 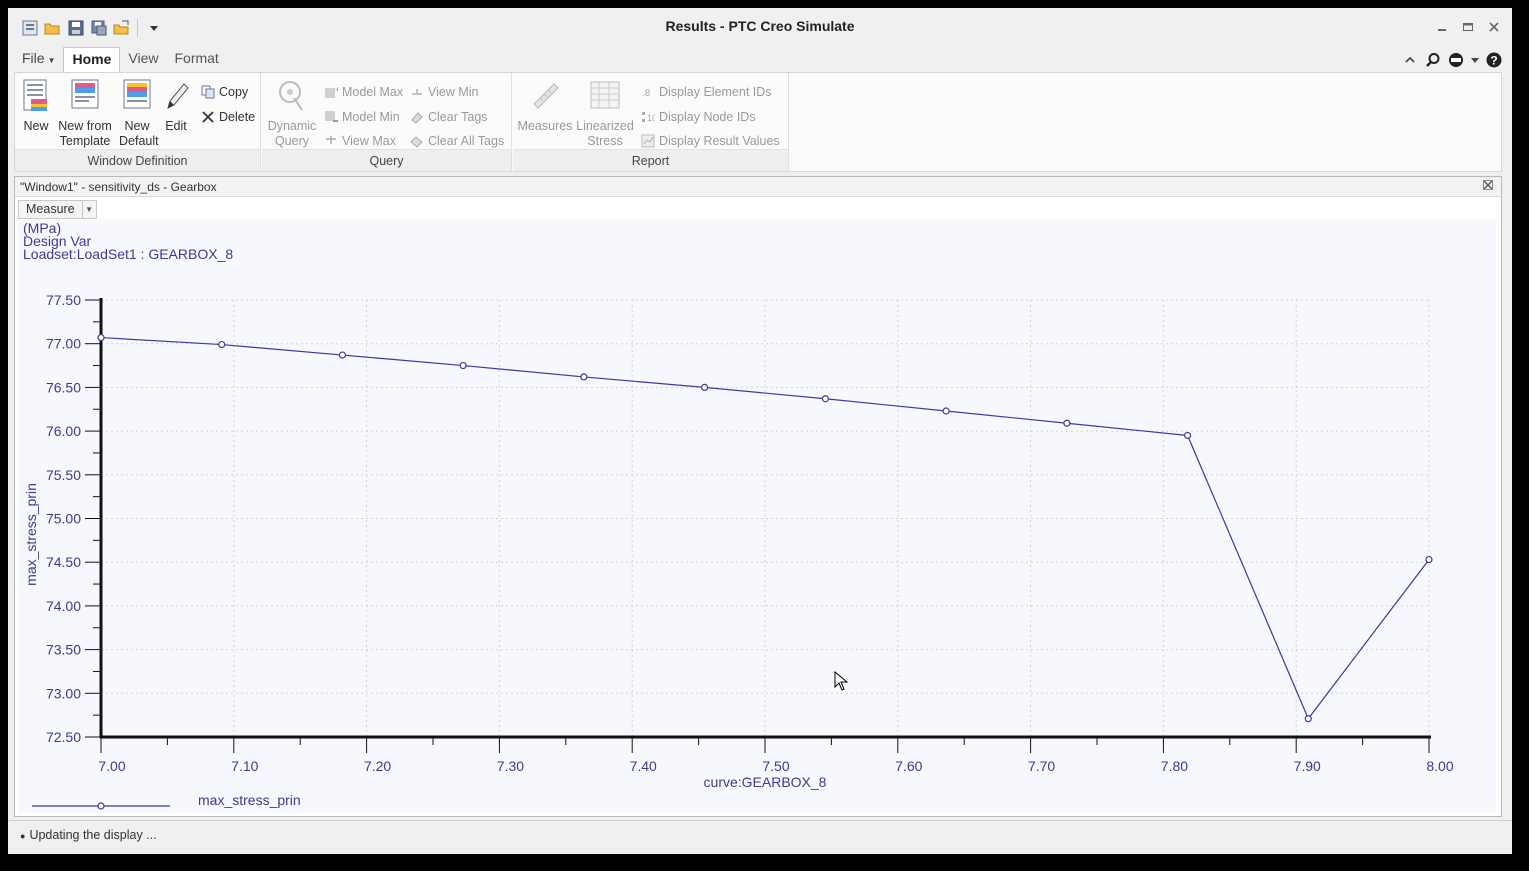 What do you see at coordinates (648, 141) in the screenshot?
I see `result-values-icon` at bounding box center [648, 141].